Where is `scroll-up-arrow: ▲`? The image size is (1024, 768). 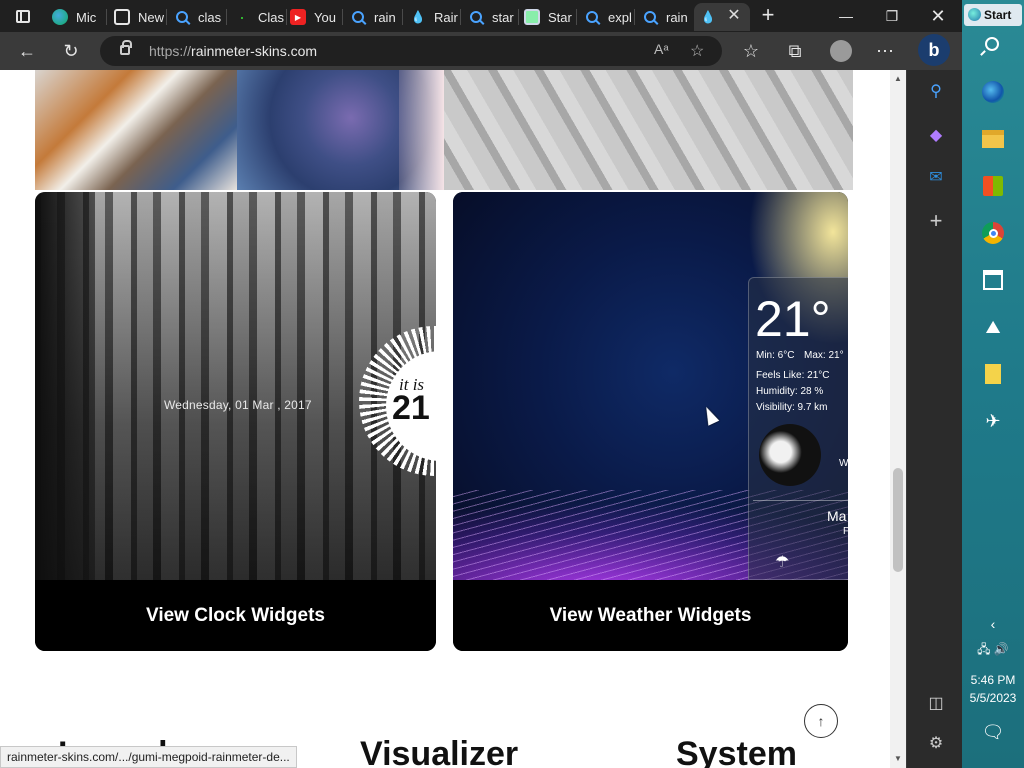
scroll-up-arrow: ▲ is located at coordinates (898, 78).